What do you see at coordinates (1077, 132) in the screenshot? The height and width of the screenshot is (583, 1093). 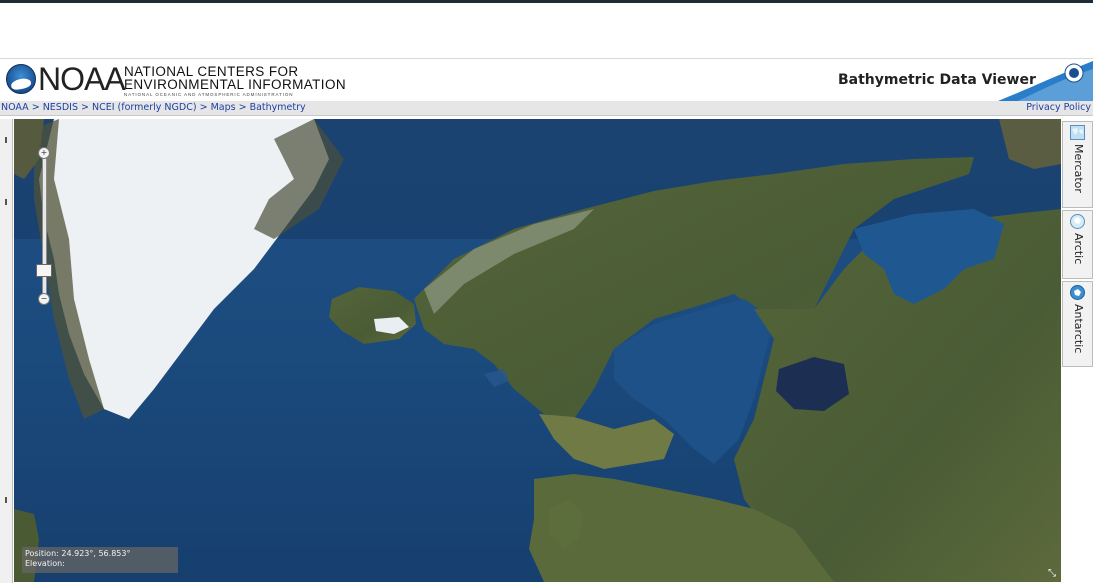 I see `mercator-map-icon` at bounding box center [1077, 132].